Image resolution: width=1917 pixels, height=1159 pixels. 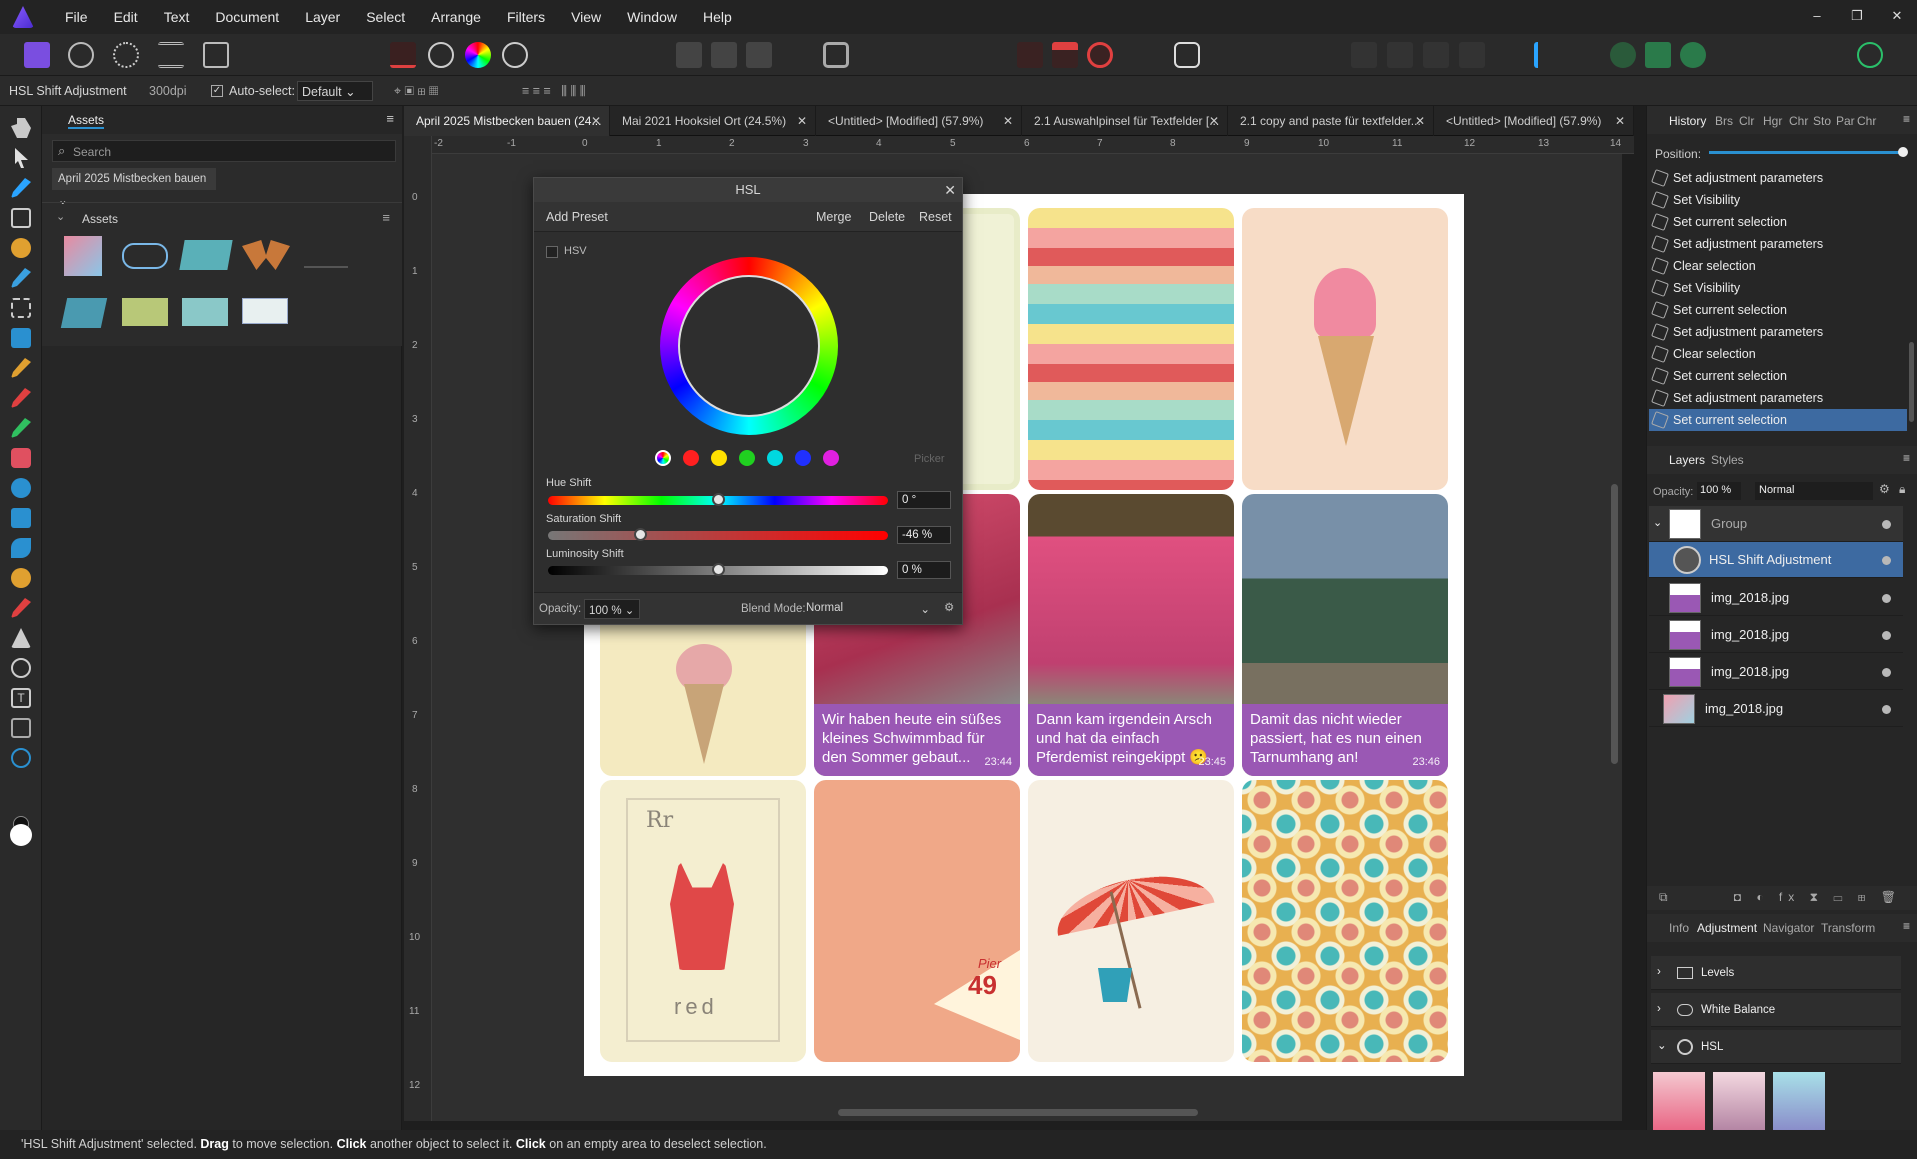 What do you see at coordinates (1657, 522) in the screenshot?
I see `chevron-down-icon: ⌄` at bounding box center [1657, 522].